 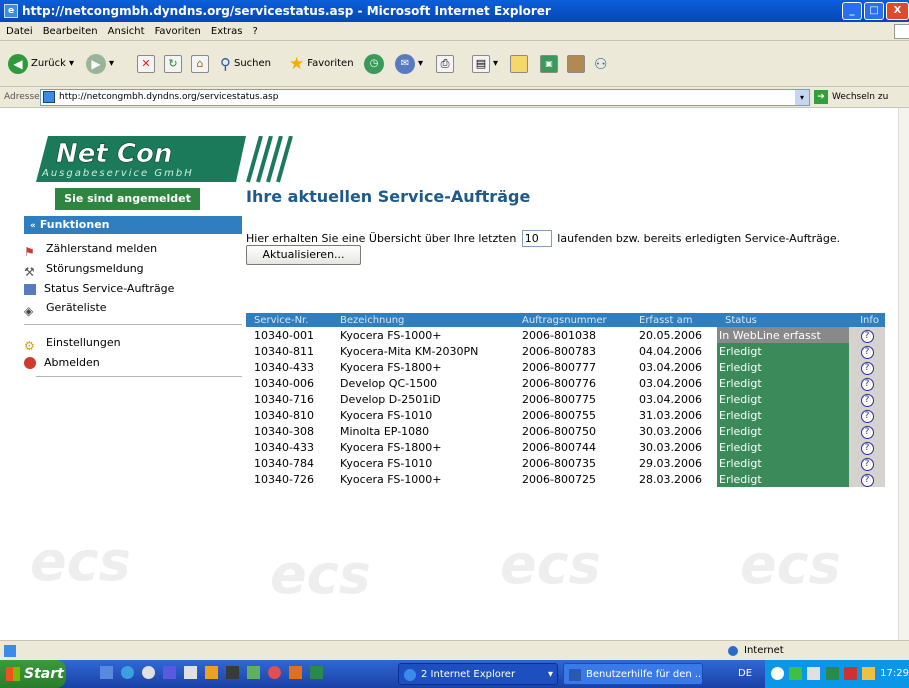 What do you see at coordinates (178, 31) in the screenshot?
I see `menu-favoriten: Favoriten` at bounding box center [178, 31].